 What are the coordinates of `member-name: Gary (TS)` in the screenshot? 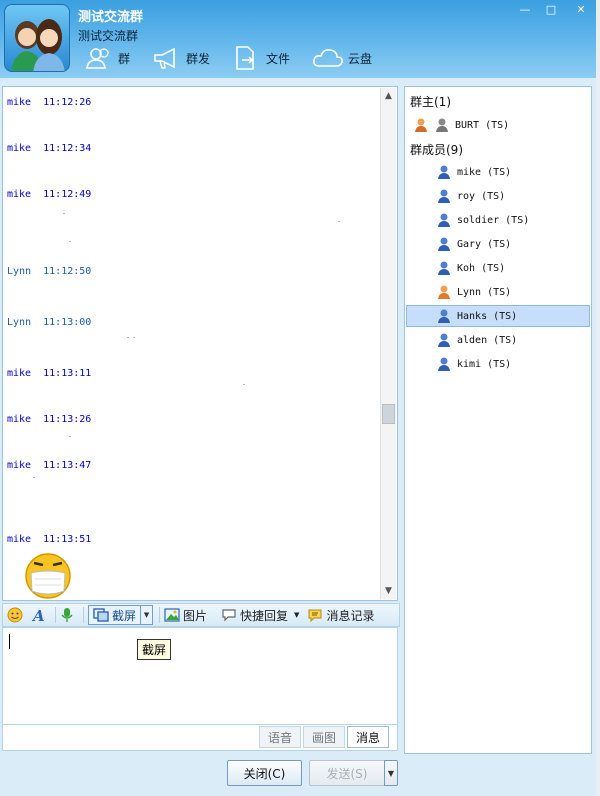 It's located at (484, 244).